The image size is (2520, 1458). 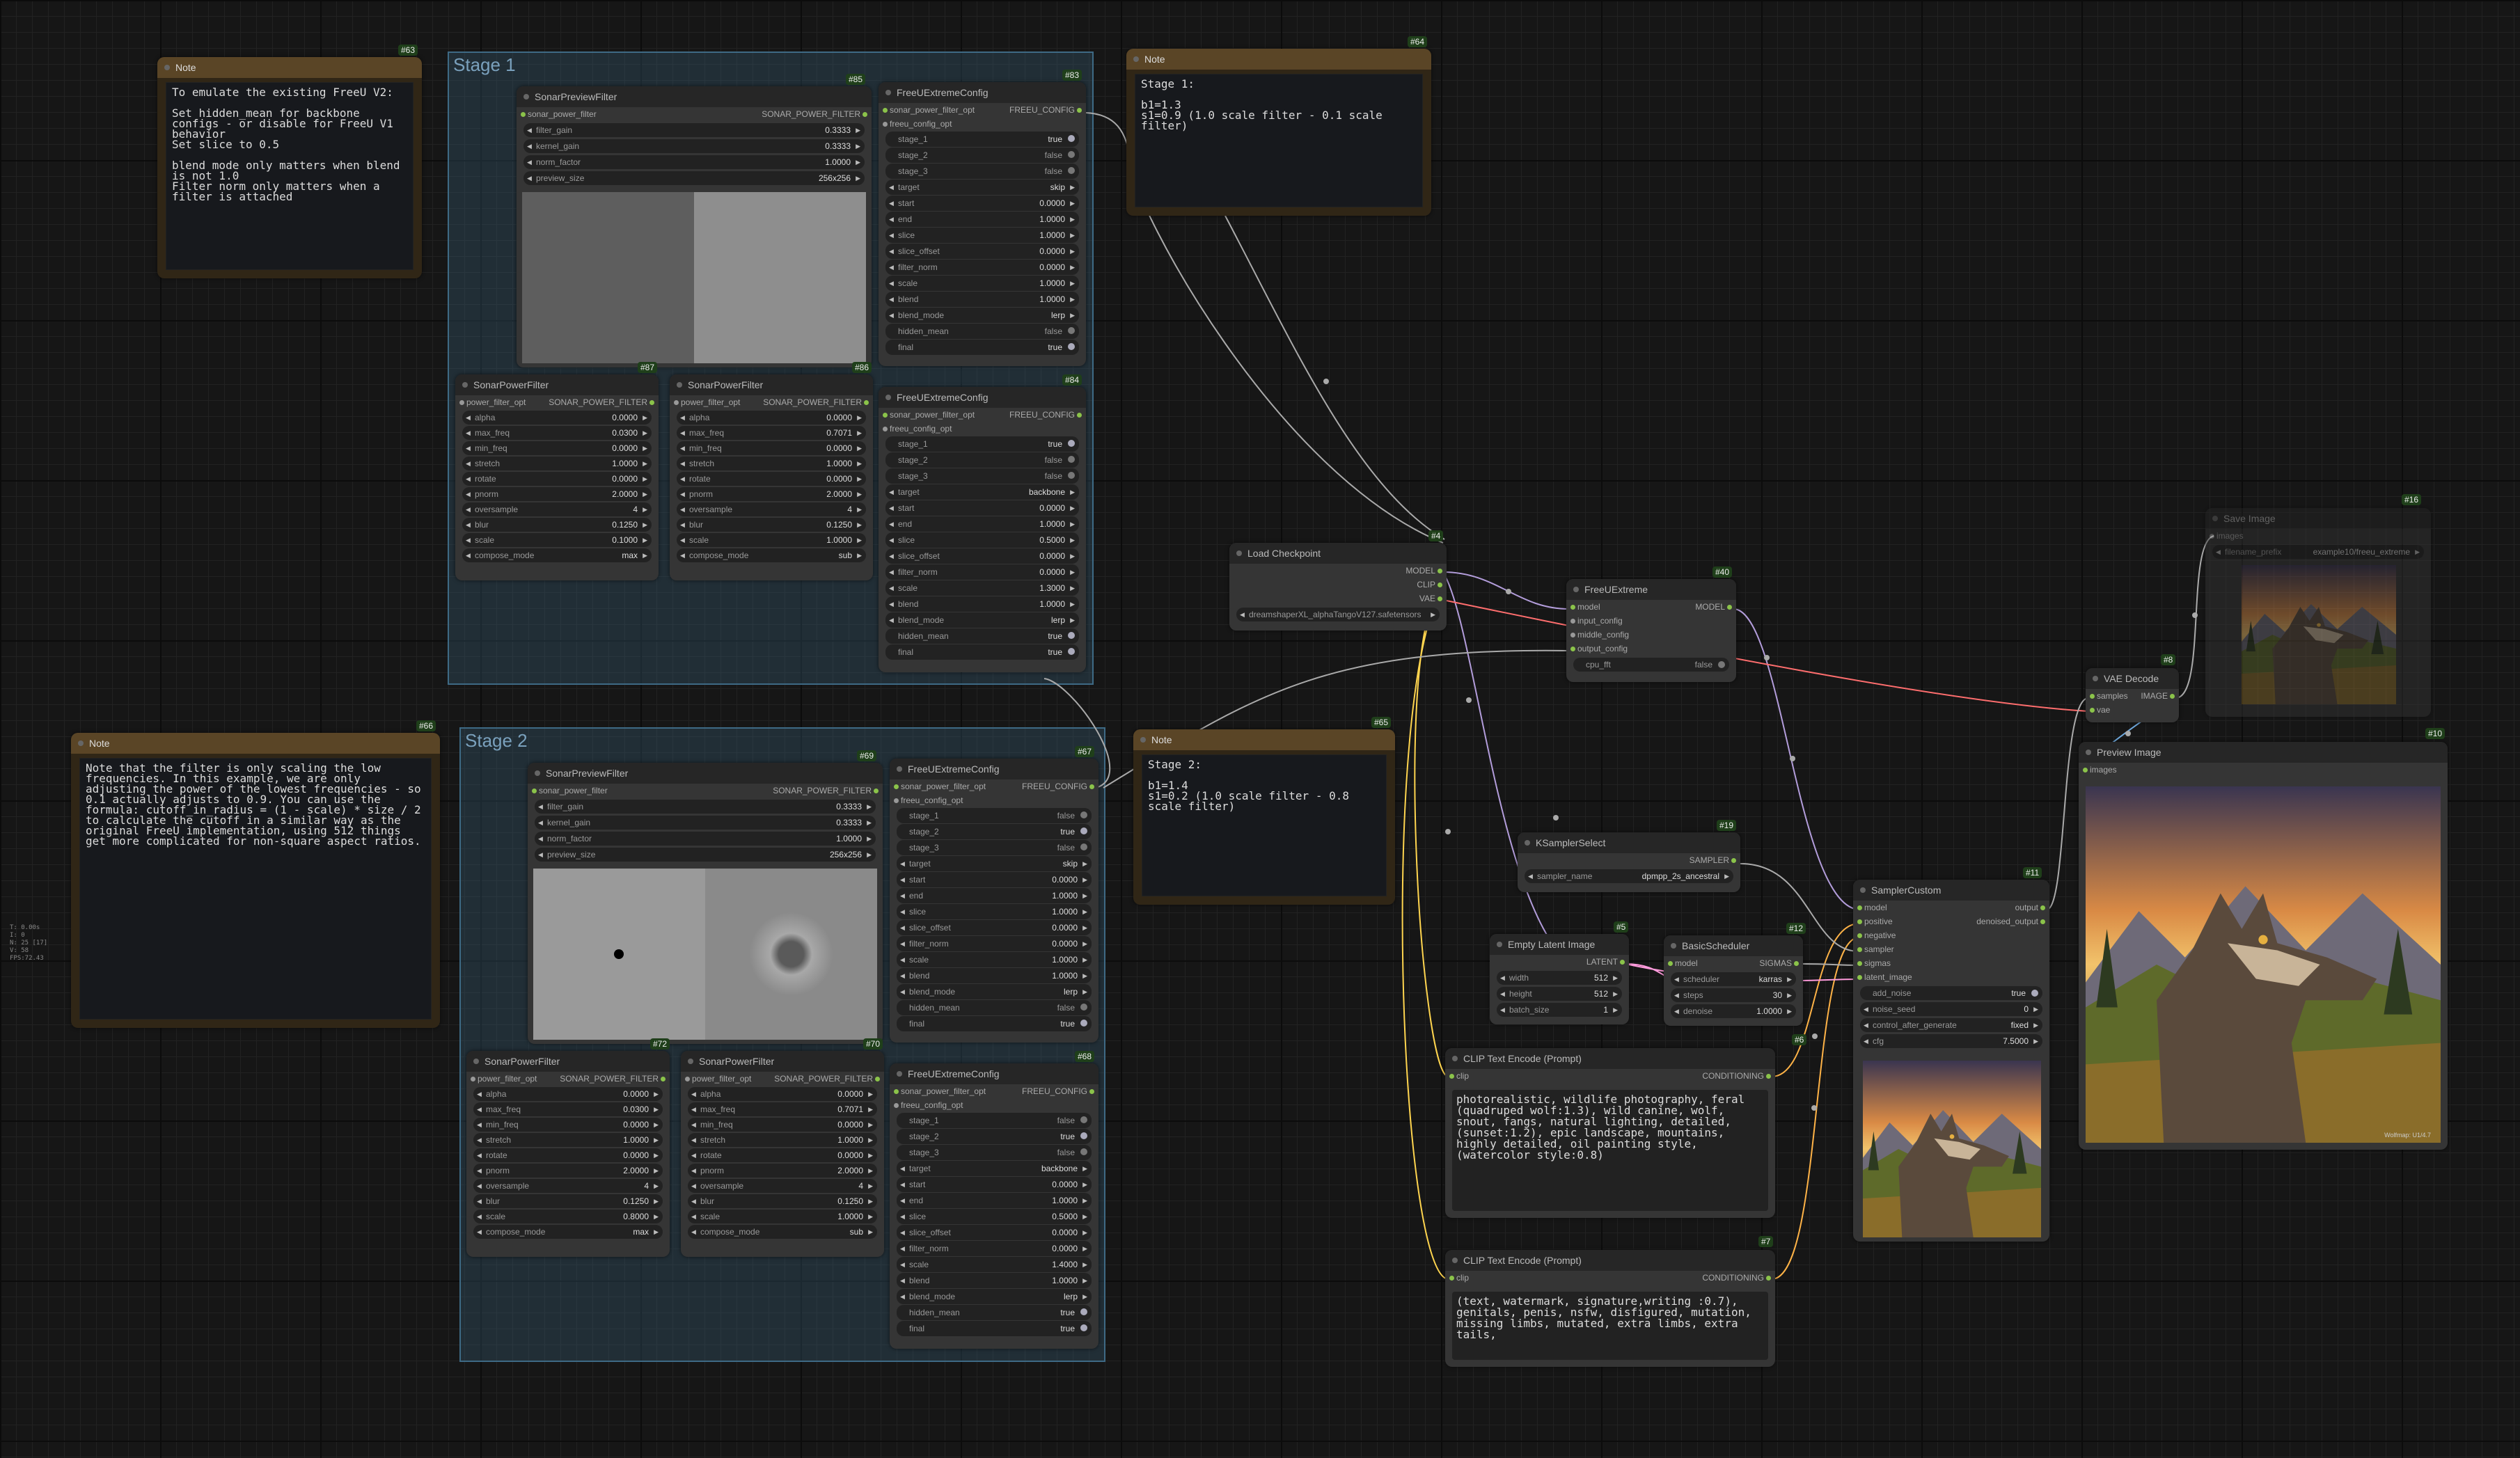 I want to click on widget-oversample: oversample 4, so click(x=771, y=509).